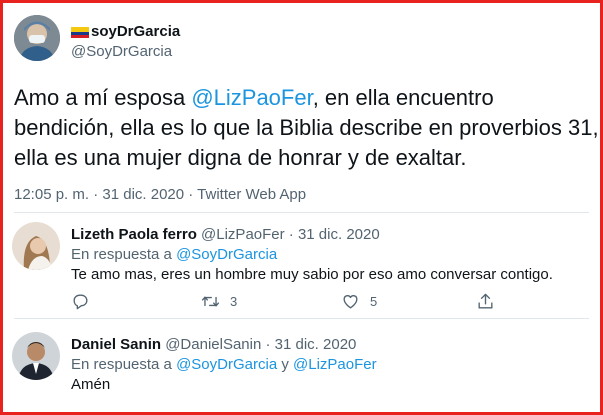 Image resolution: width=603 pixels, height=415 pixels. I want to click on like-button: 5, so click(359, 301).